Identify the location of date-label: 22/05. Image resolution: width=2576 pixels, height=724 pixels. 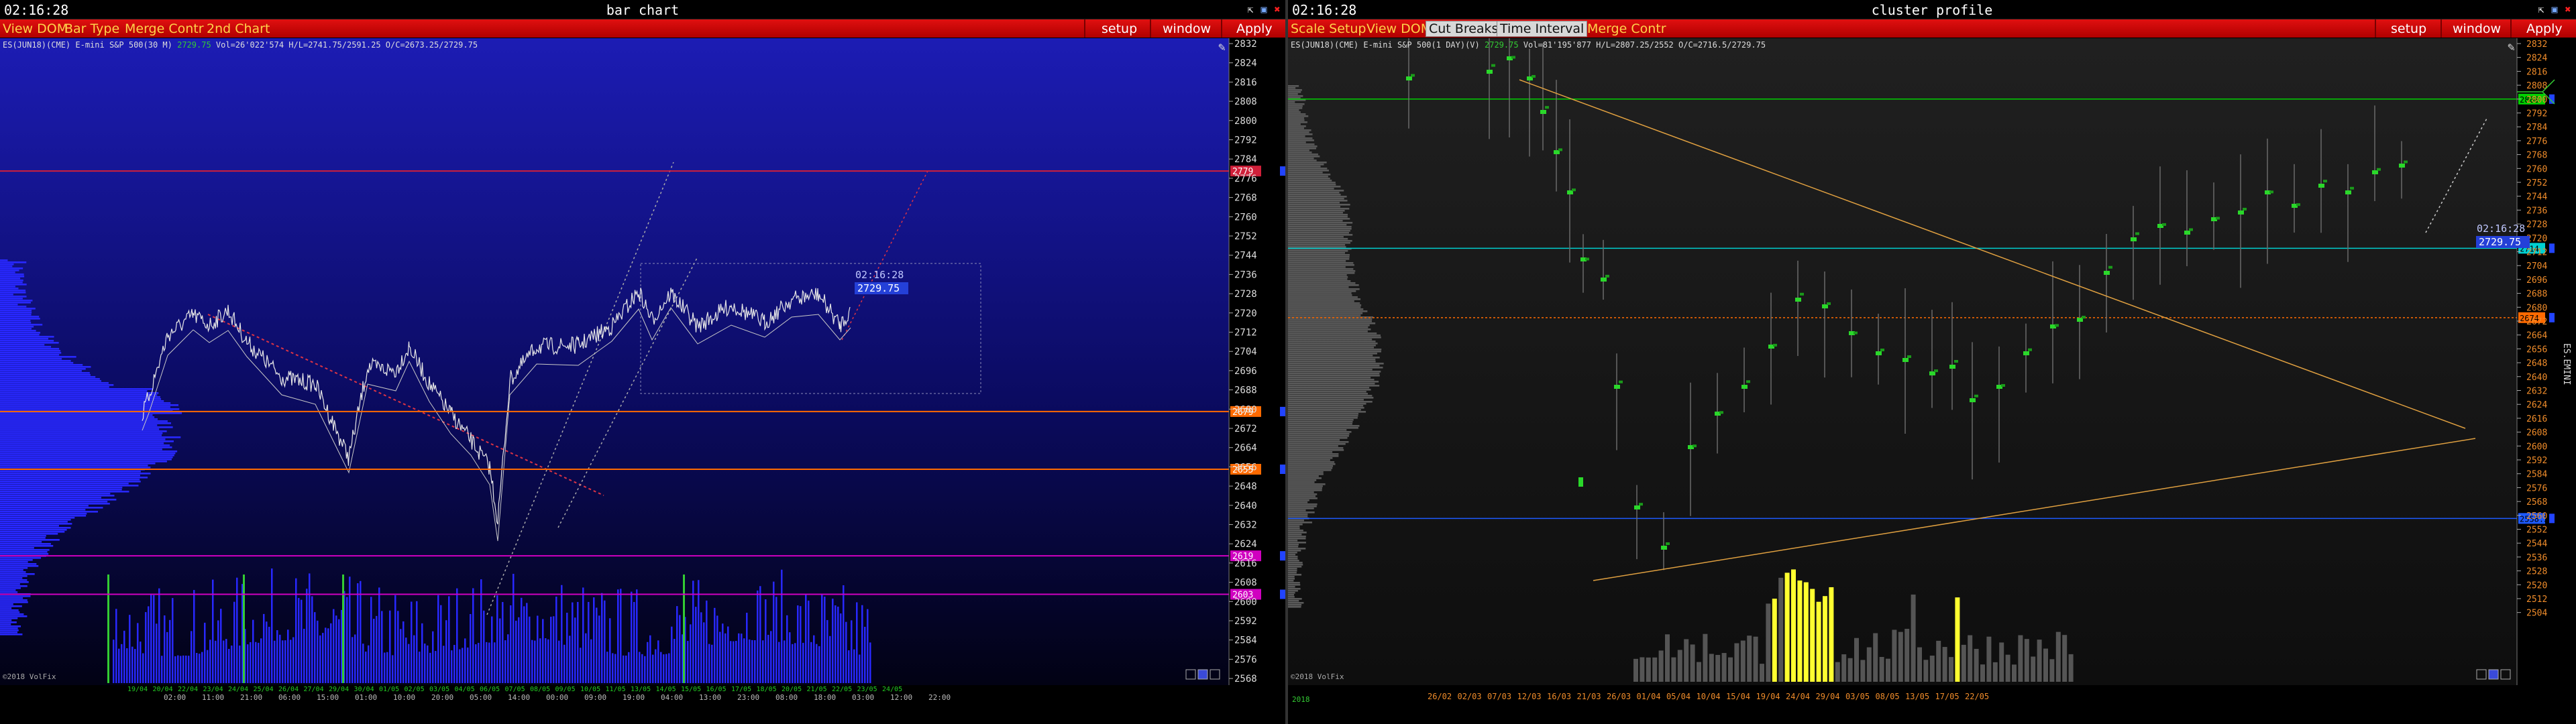
(1977, 696).